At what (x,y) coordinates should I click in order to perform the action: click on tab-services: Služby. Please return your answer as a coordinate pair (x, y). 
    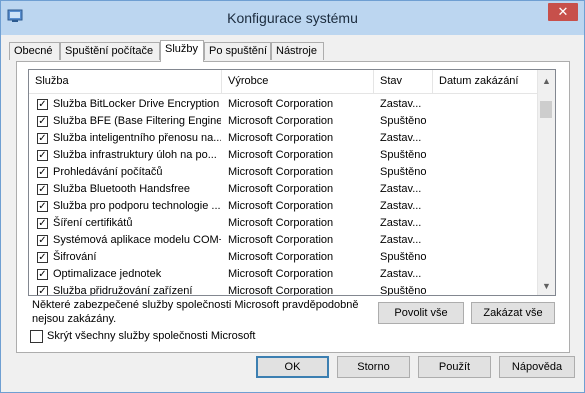
    Looking at the image, I should click on (182, 51).